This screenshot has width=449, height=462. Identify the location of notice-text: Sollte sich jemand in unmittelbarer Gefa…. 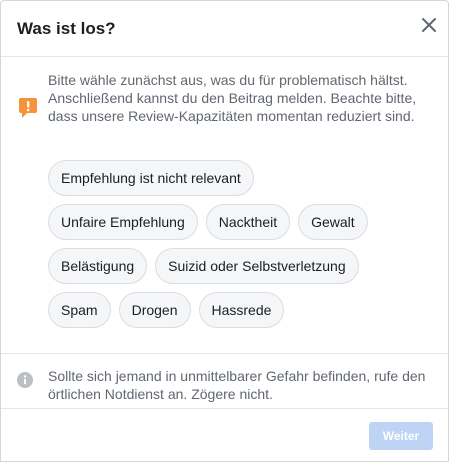
(237, 385).